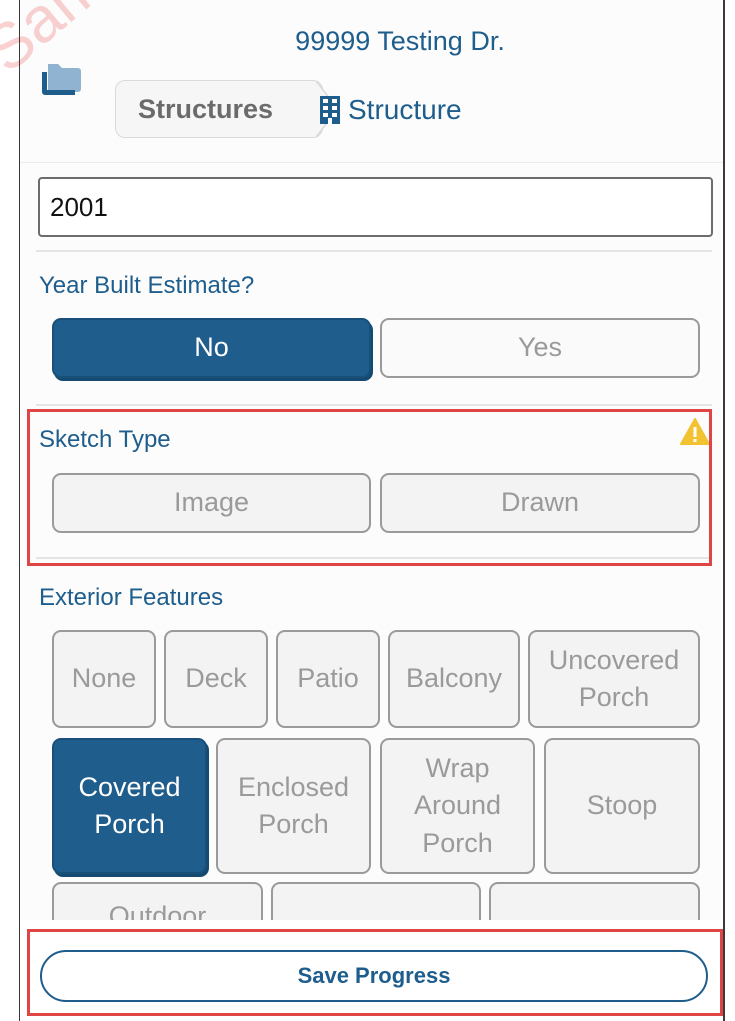 This screenshot has height=1021, width=735. I want to click on feature-enclosed-porch-button: Enclosed Porch, so click(293, 806).